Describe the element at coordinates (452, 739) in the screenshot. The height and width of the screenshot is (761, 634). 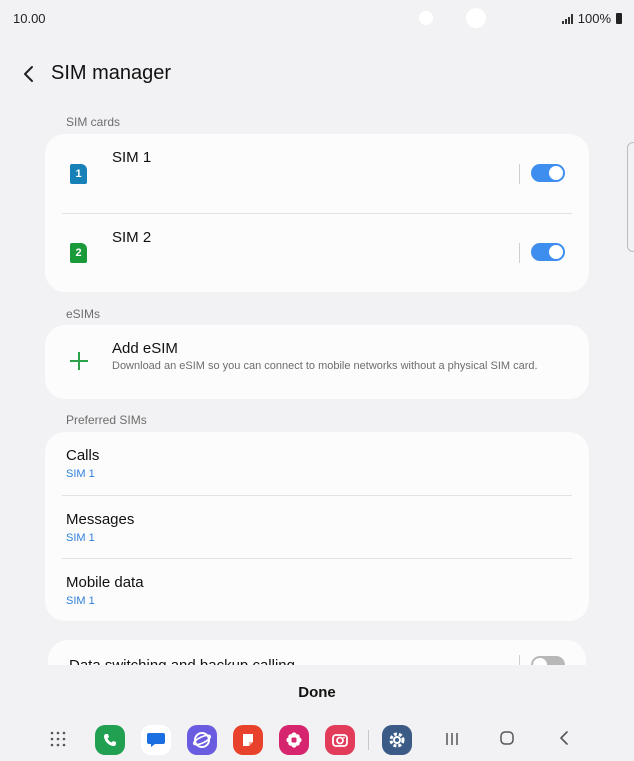
I see `recents-icon` at that location.